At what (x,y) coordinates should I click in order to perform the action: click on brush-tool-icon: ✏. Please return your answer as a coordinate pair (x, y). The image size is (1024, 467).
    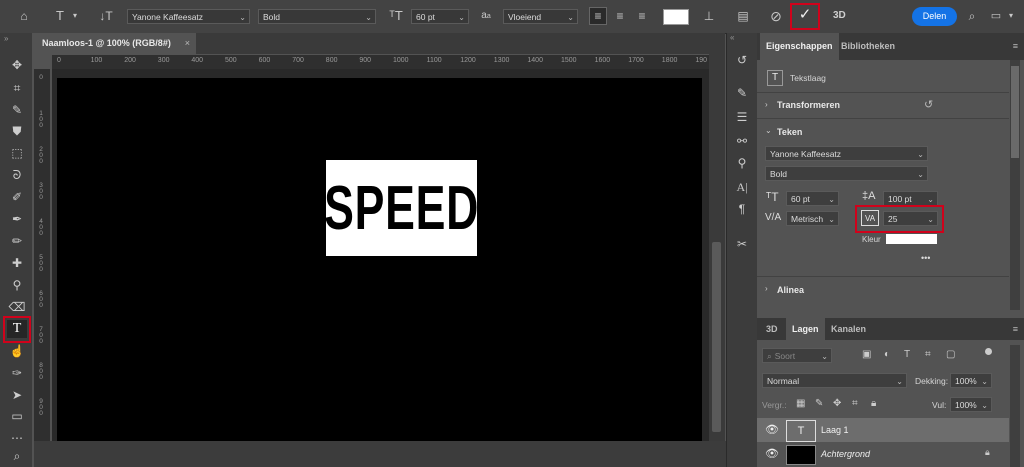
    Looking at the image, I should click on (17, 241).